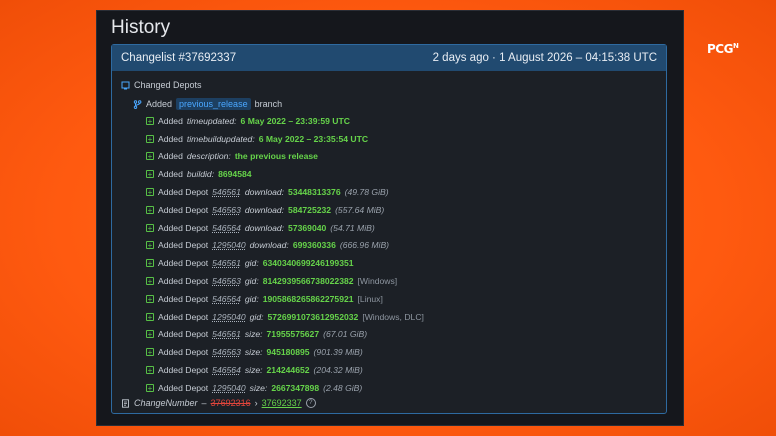  Describe the element at coordinates (282, 403) in the screenshot. I see `new-change-number: 37692337` at that location.